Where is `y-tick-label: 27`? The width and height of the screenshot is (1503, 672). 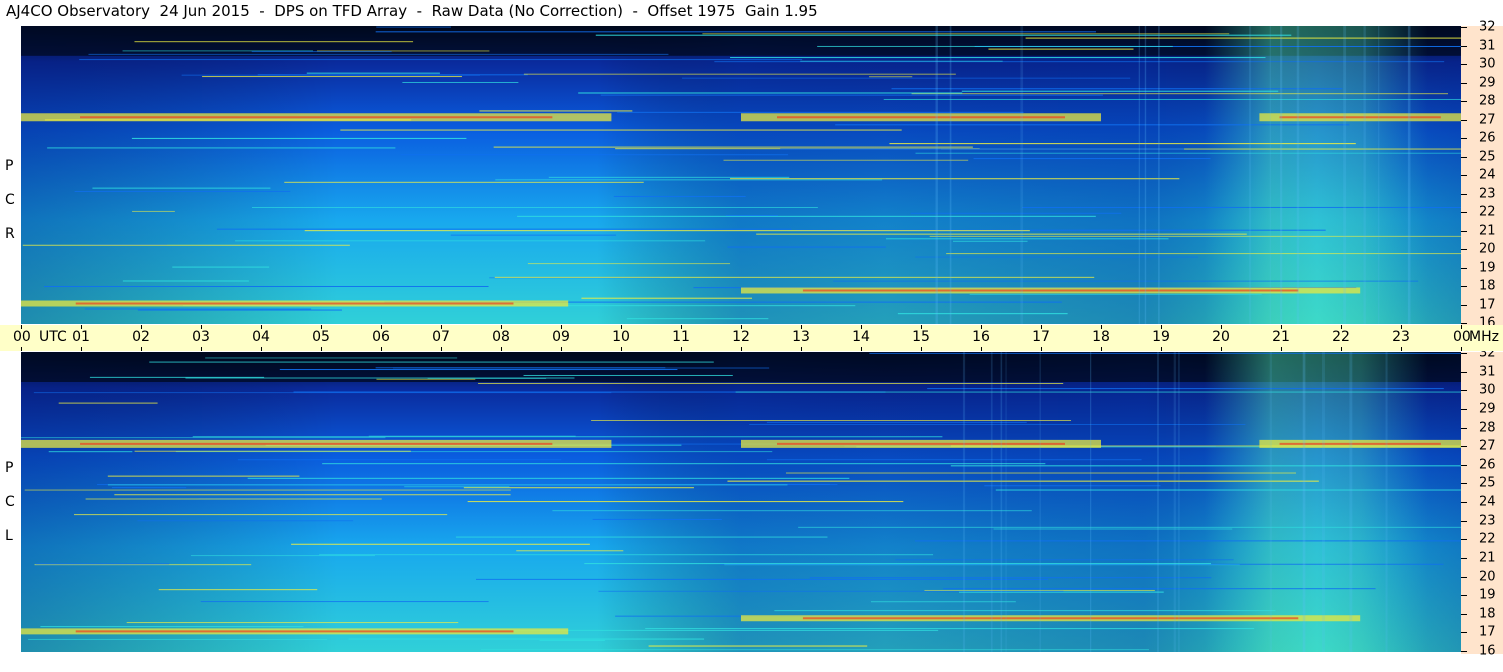
y-tick-label: 27 is located at coordinates (1487, 446).